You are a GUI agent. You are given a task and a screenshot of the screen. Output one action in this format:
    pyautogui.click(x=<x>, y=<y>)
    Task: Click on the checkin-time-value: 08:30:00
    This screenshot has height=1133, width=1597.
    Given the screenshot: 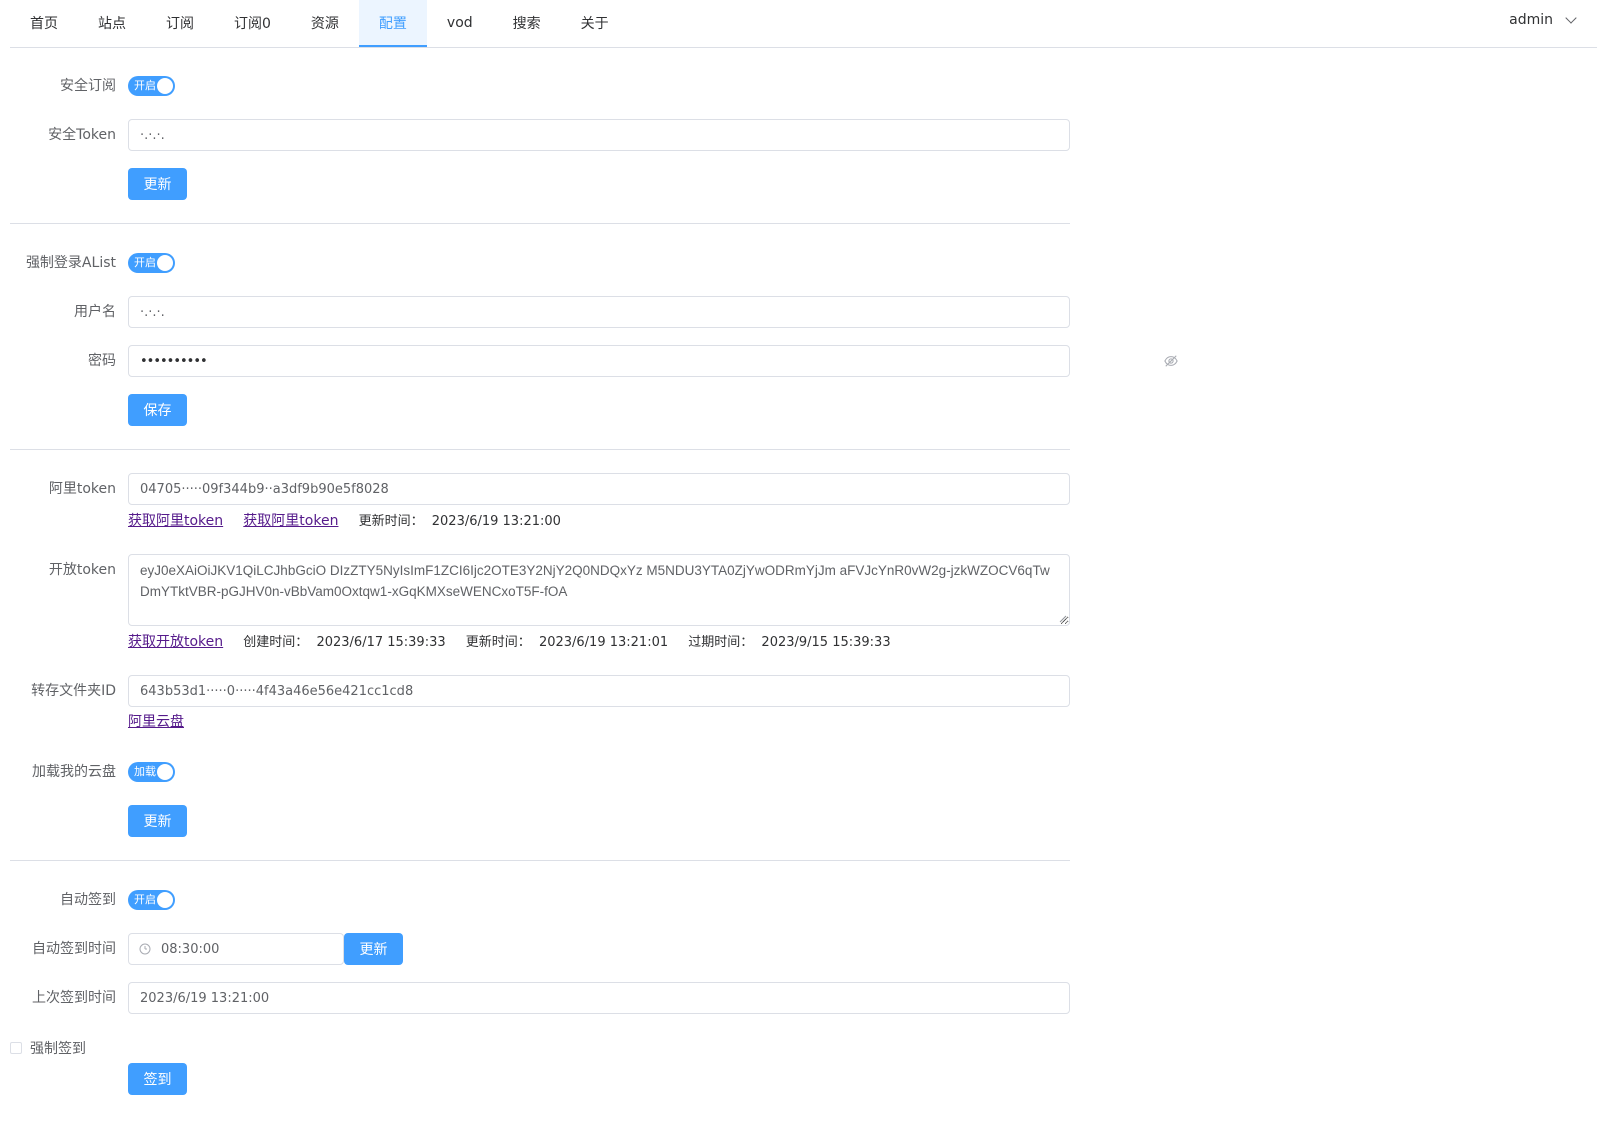 What is the action you would take?
    pyautogui.click(x=190, y=949)
    